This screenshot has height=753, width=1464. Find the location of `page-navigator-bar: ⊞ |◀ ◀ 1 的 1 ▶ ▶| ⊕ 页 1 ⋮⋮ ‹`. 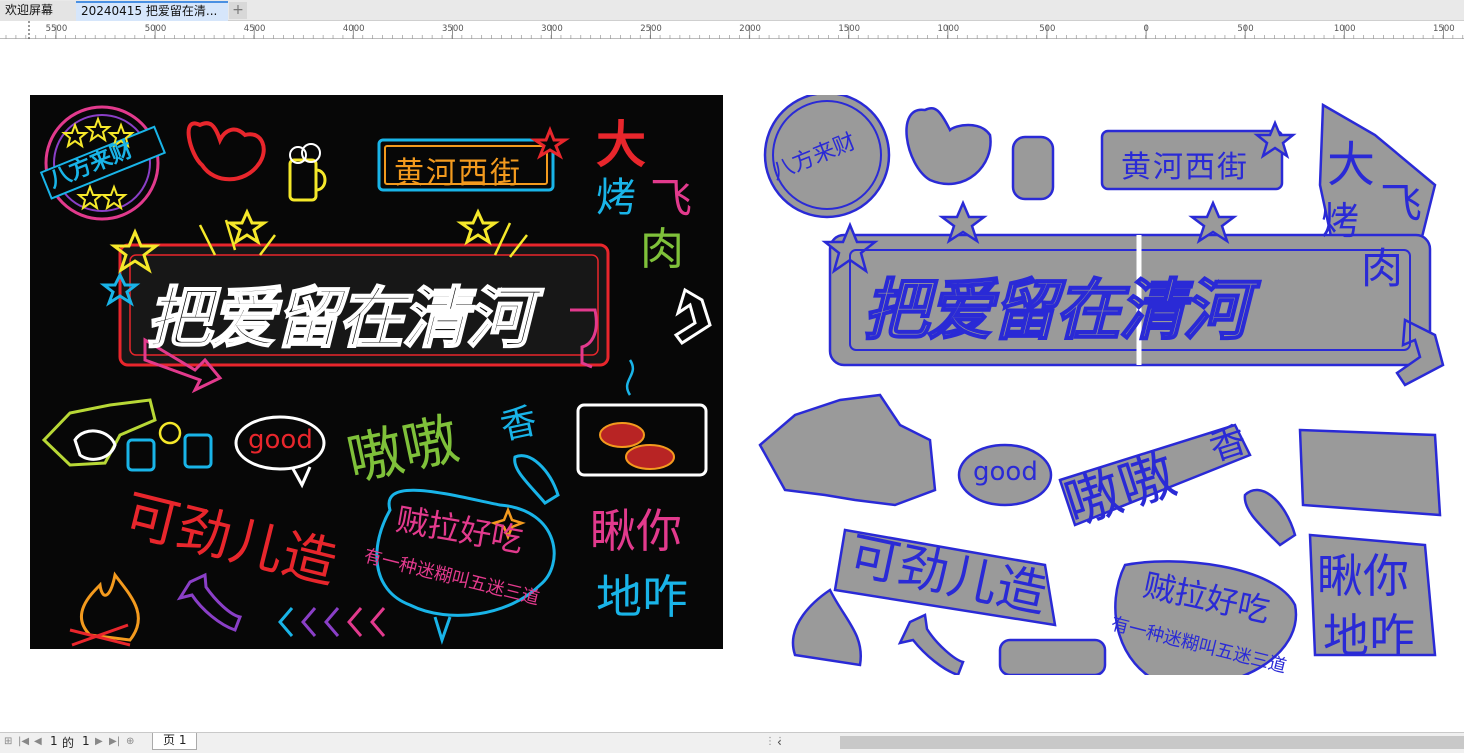

page-navigator-bar: ⊞ |◀ ◀ 1 的 1 ▶ ▶| ⊕ 页 1 ⋮⋮ ‹ is located at coordinates (732, 742).